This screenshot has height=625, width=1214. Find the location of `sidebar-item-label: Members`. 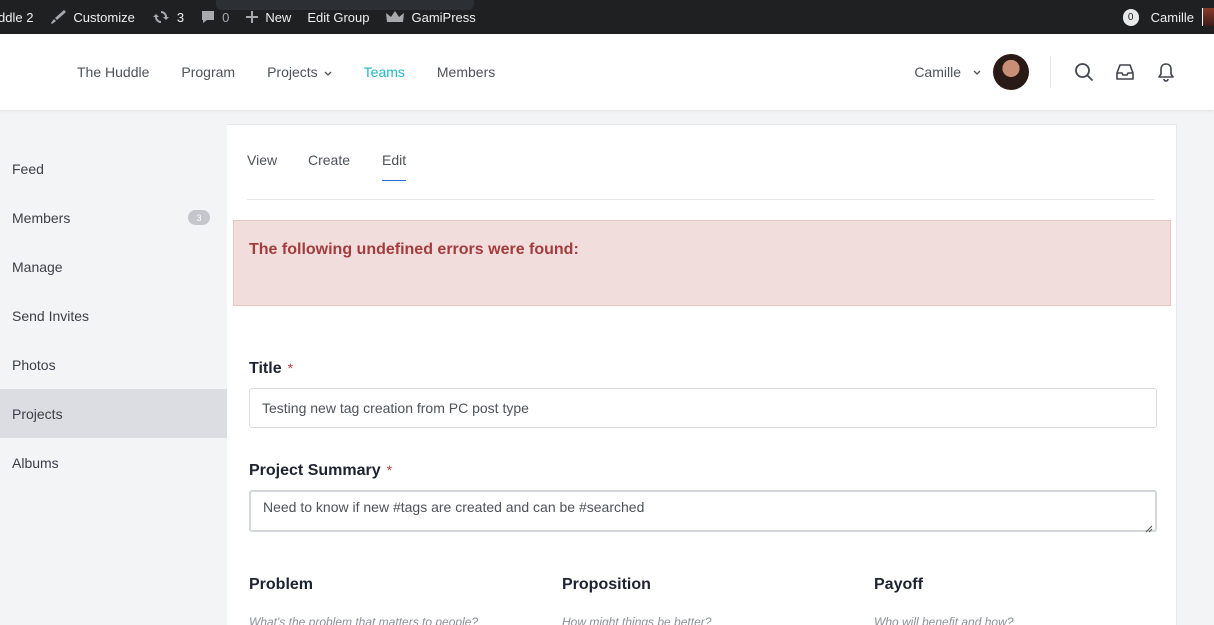

sidebar-item-label: Members is located at coordinates (41, 217).